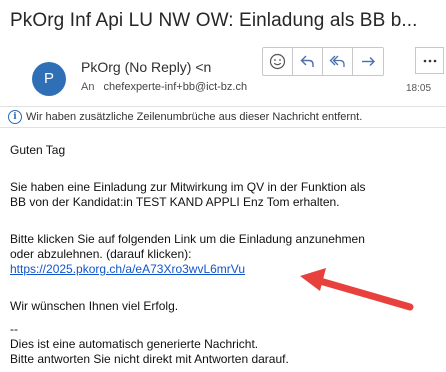 This screenshot has height=372, width=446. What do you see at coordinates (357, 289) in the screenshot?
I see `red-arrow-annotation` at bounding box center [357, 289].